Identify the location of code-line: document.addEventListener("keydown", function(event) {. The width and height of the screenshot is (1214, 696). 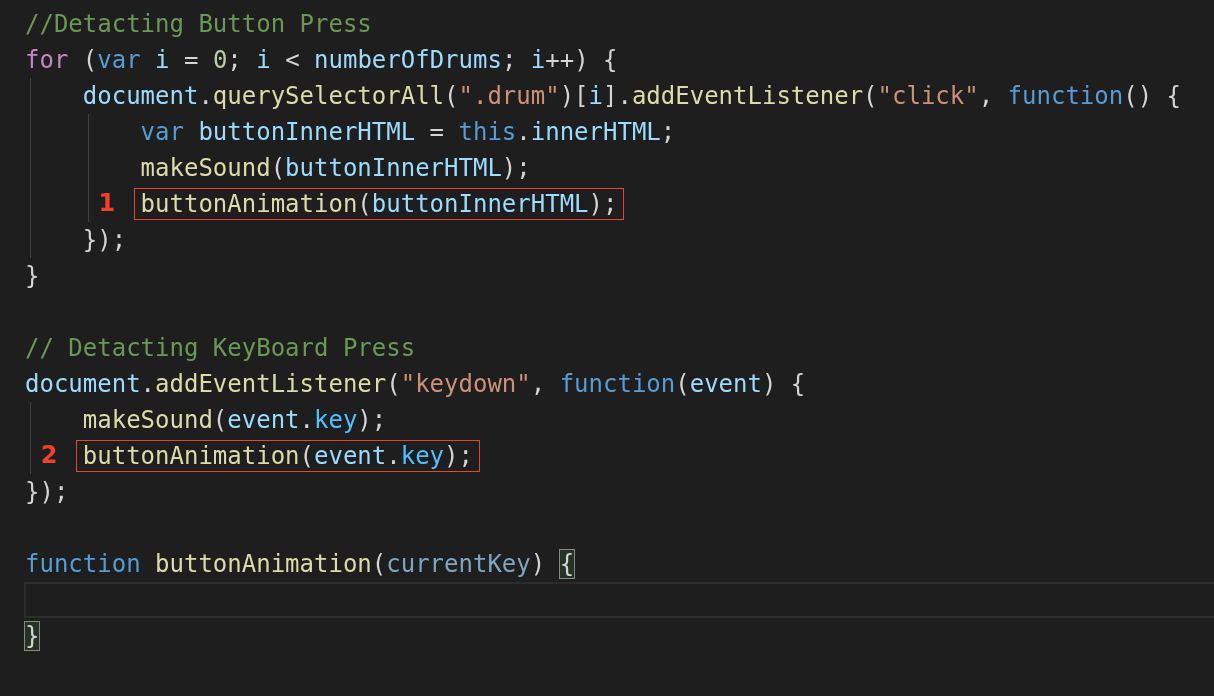
(415, 384).